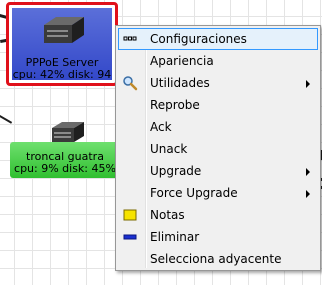 The width and height of the screenshot is (322, 285). Describe the element at coordinates (194, 193) in the screenshot. I see `menu-item-label: Force Upgrade` at that location.